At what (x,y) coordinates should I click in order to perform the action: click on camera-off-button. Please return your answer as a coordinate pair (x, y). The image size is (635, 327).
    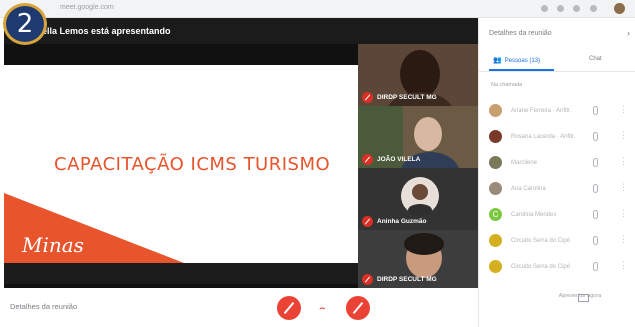
    Looking at the image, I should click on (358, 308).